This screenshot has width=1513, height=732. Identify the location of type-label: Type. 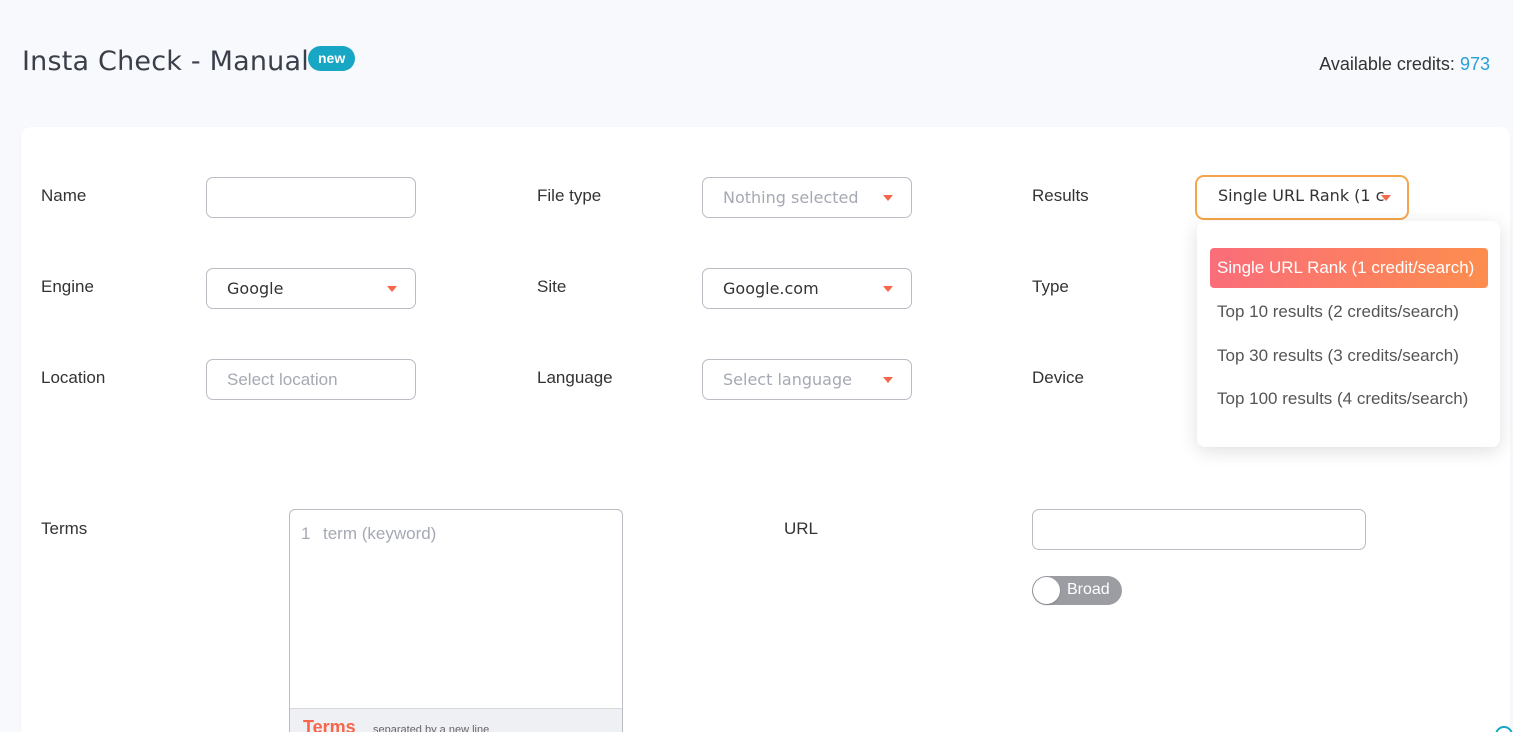
(1050, 286).